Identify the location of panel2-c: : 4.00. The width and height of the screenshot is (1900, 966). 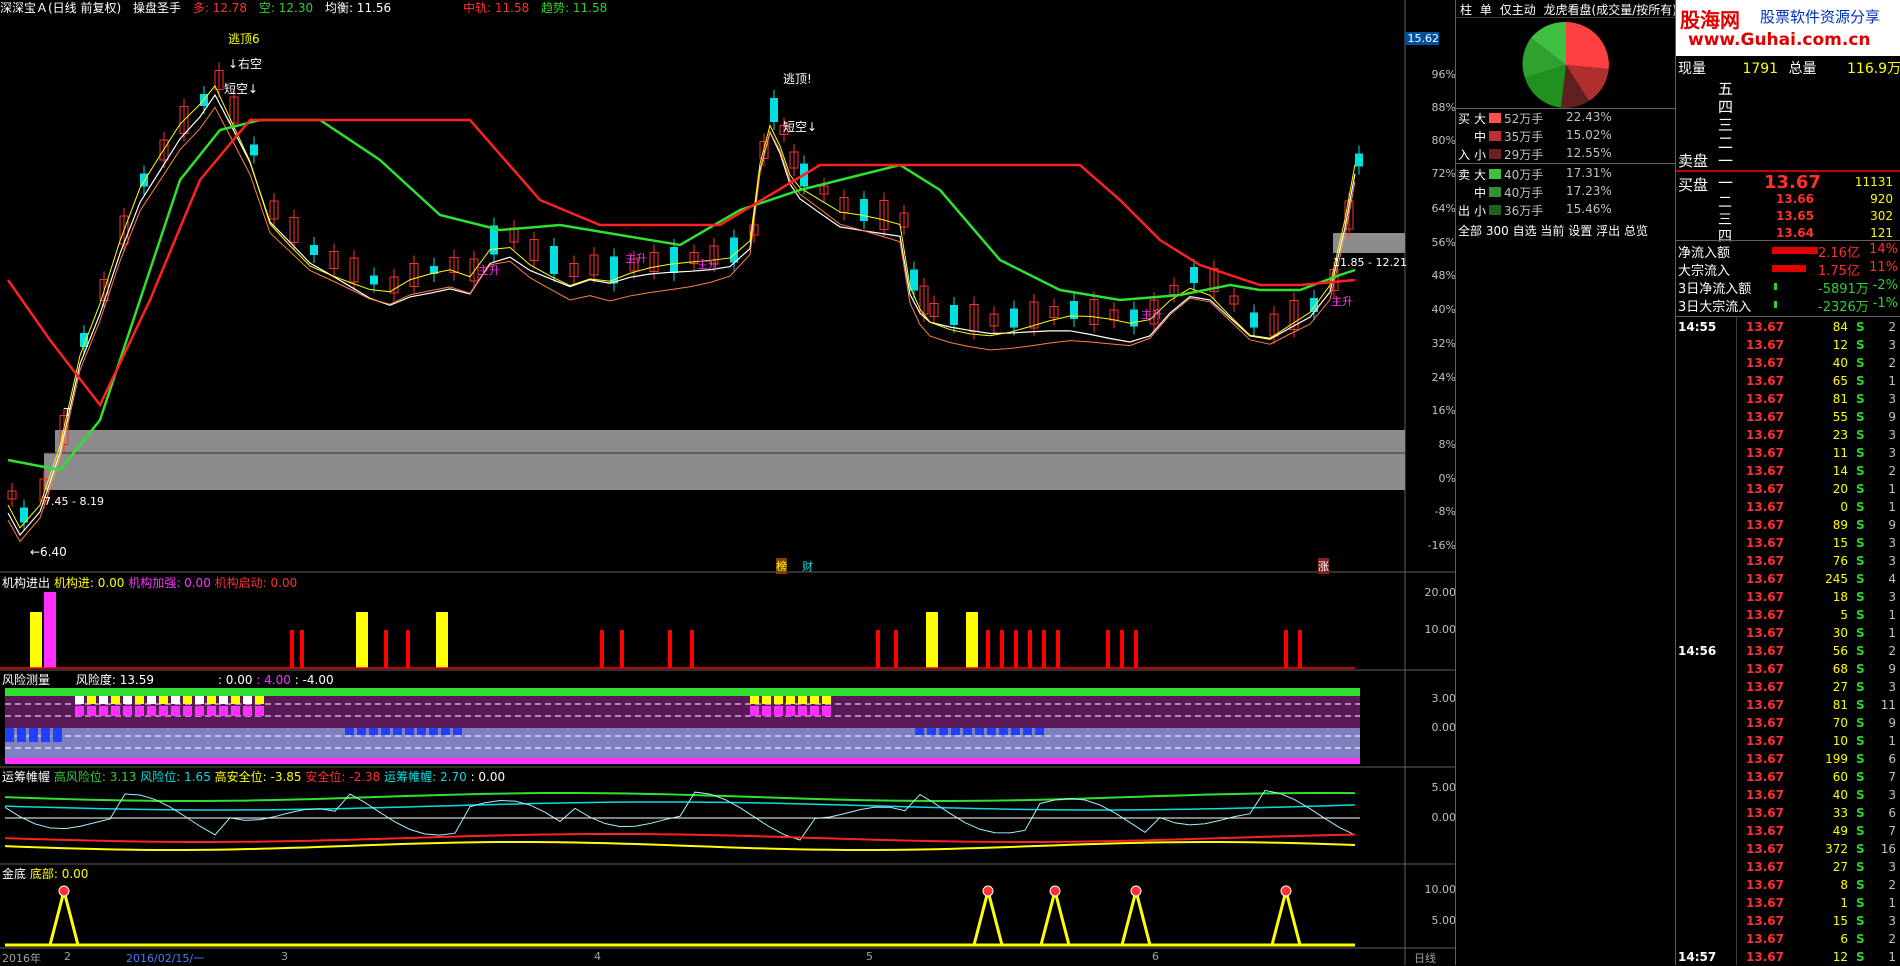
(273, 680).